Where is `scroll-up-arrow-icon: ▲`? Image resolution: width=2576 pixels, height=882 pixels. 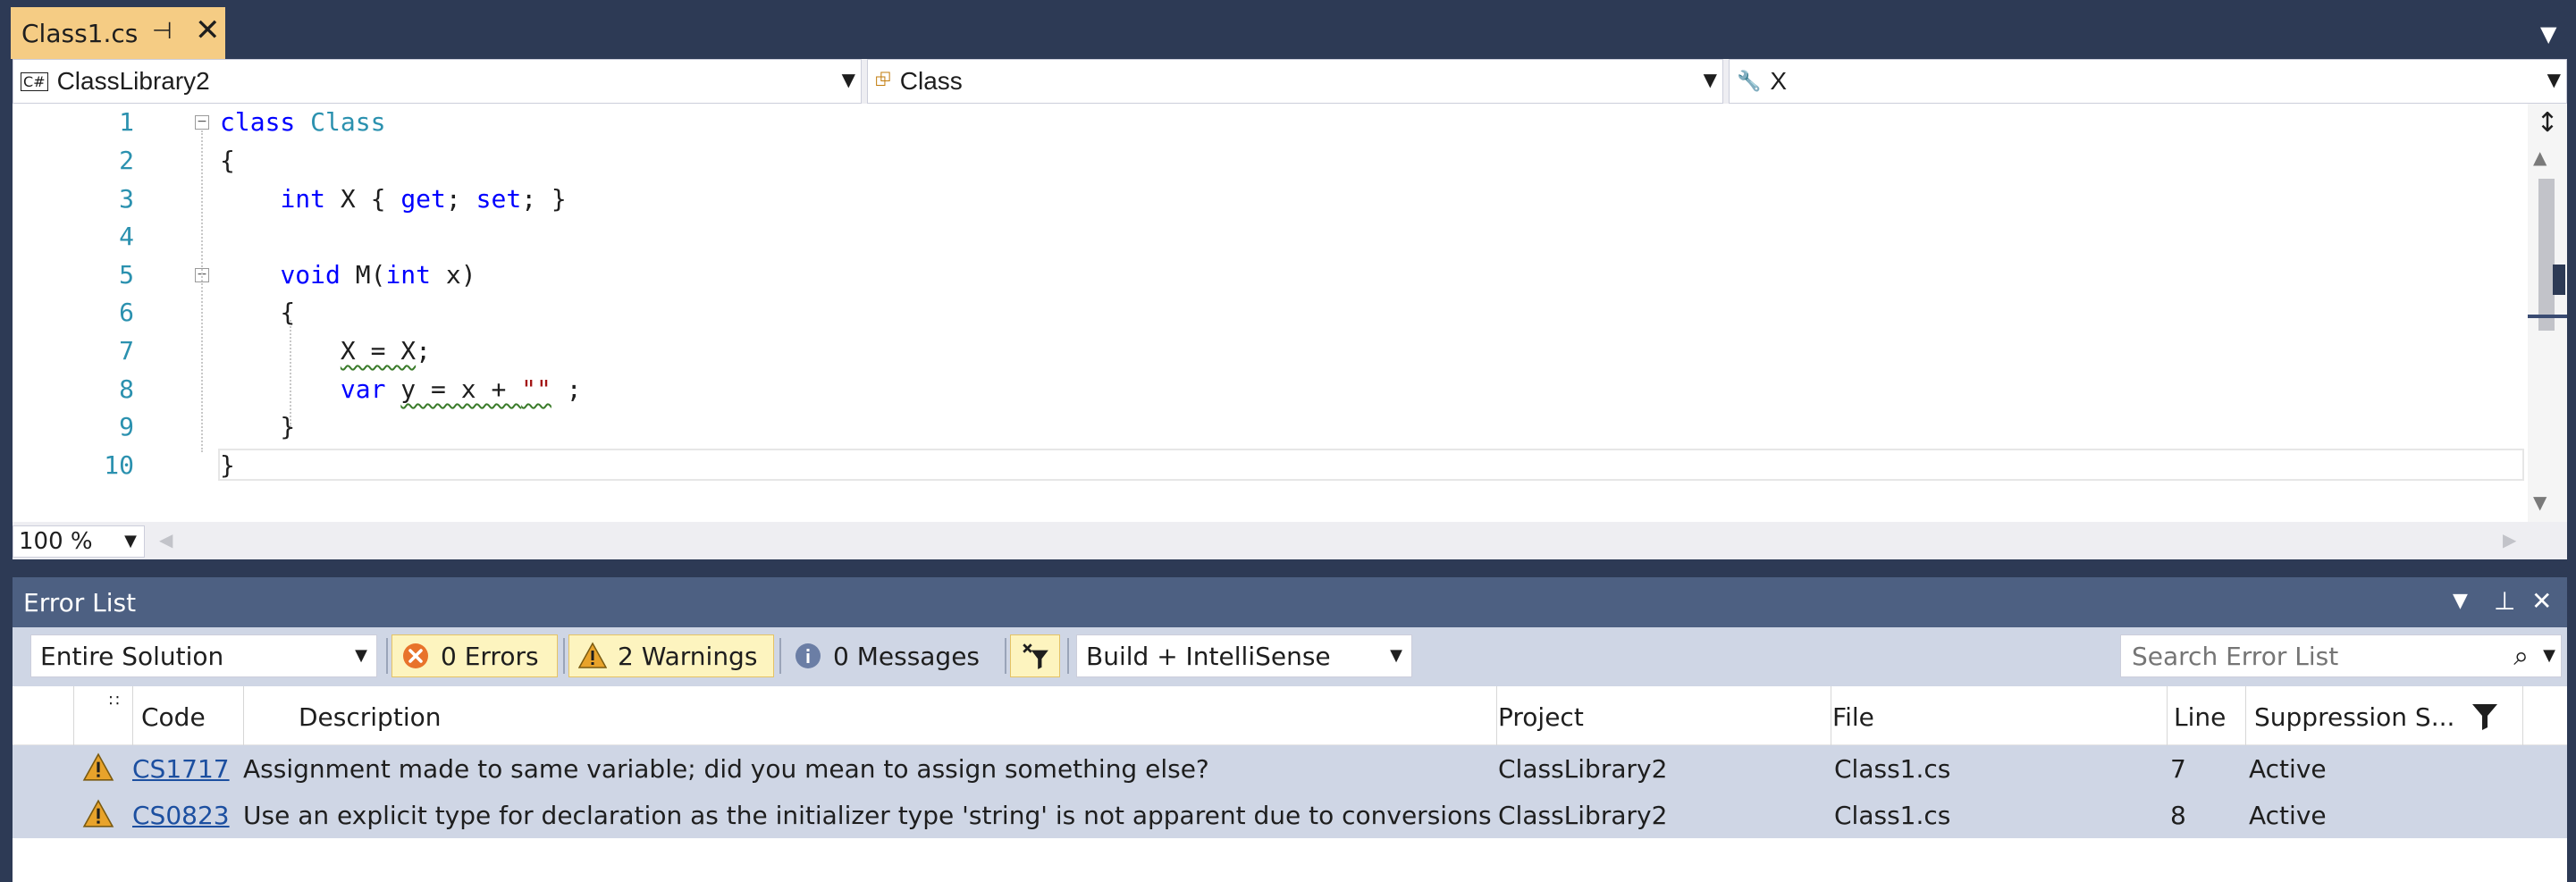 scroll-up-arrow-icon: ▲ is located at coordinates (2540, 157).